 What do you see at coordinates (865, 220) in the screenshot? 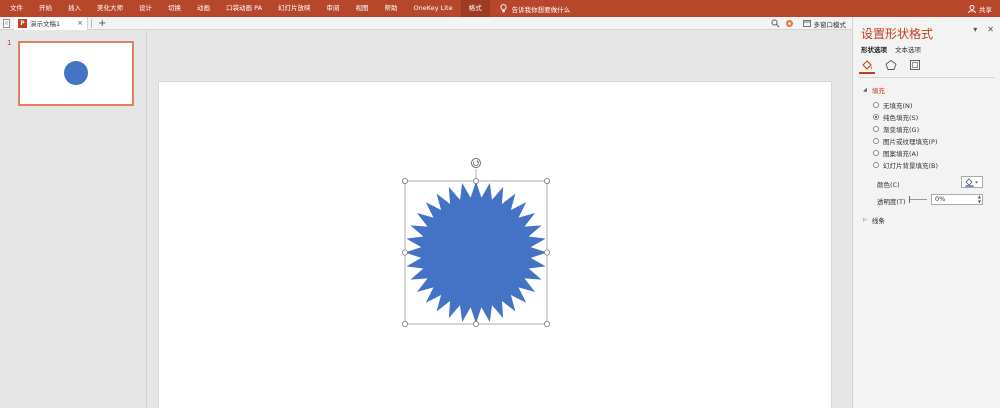
I see `expand-arrow-icon: ▷` at bounding box center [865, 220].